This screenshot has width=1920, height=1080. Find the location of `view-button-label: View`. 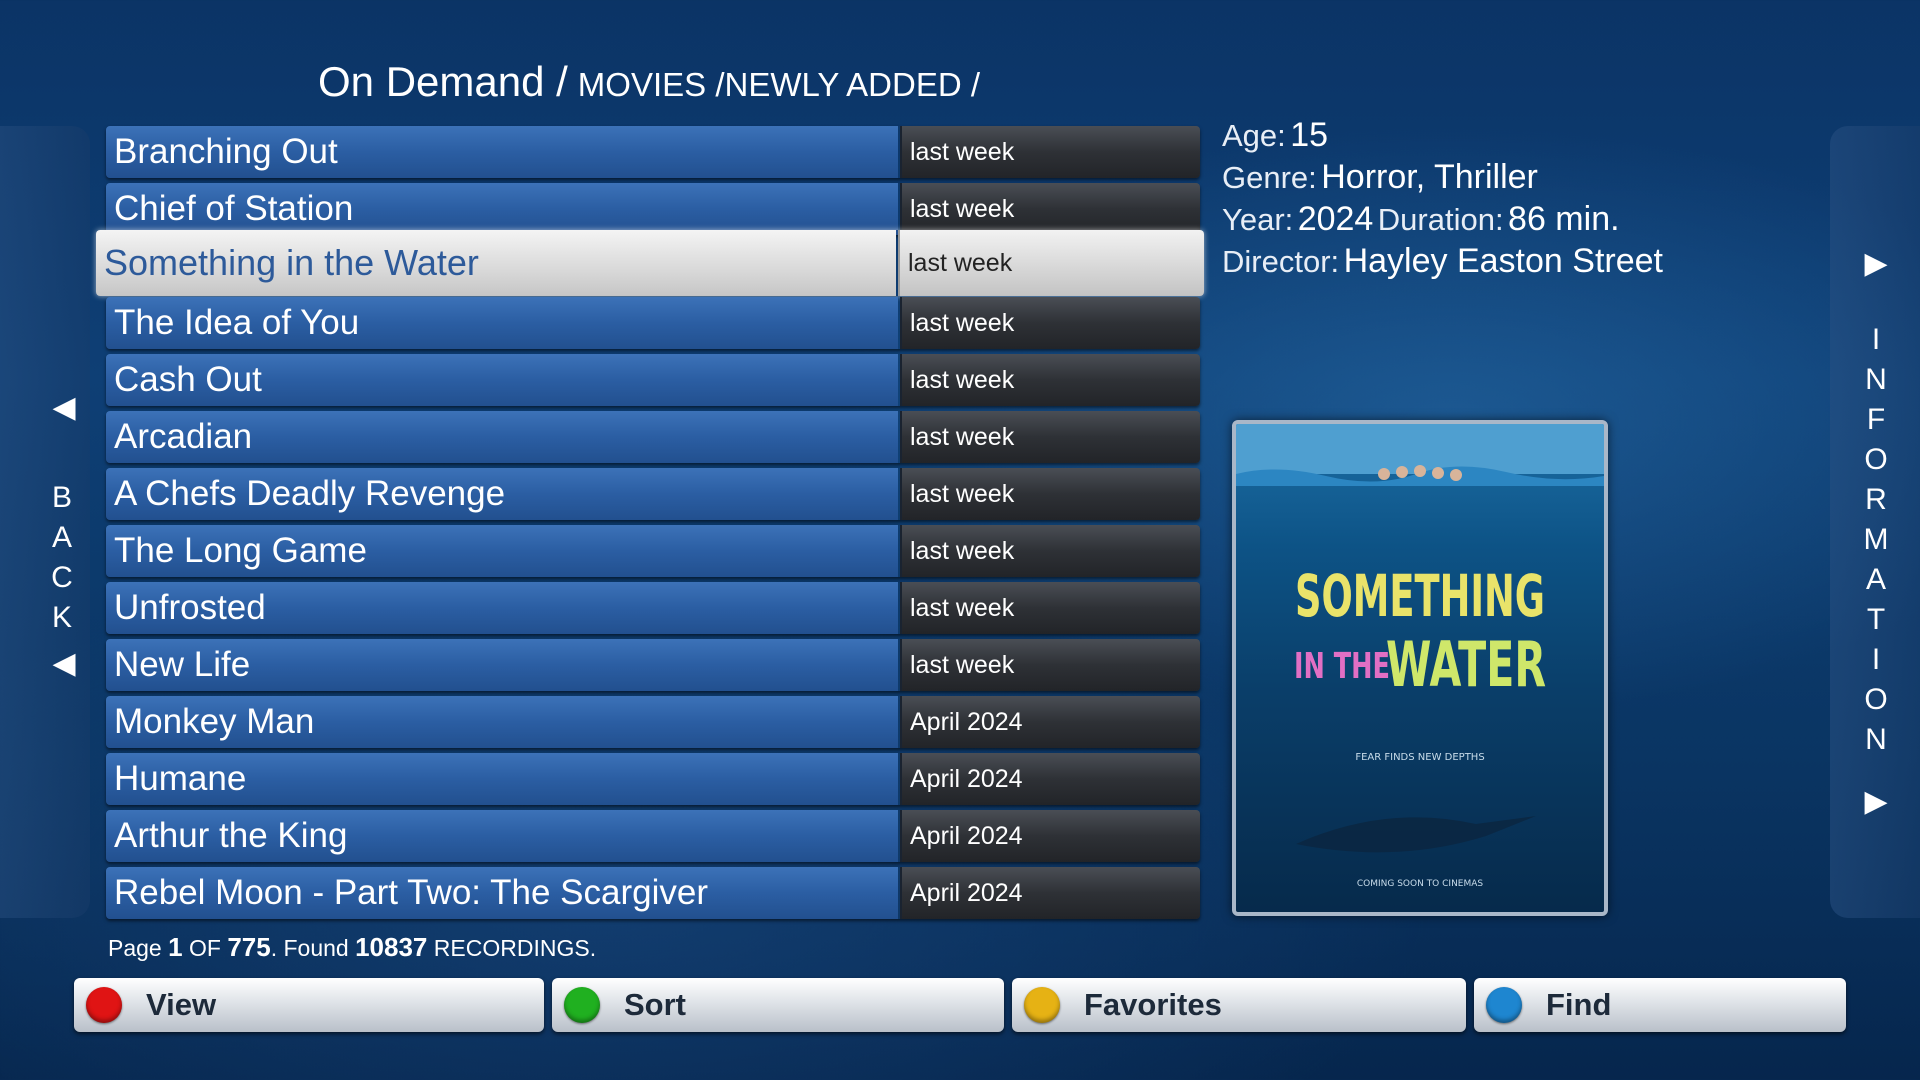

view-button-label: View is located at coordinates (181, 1004).